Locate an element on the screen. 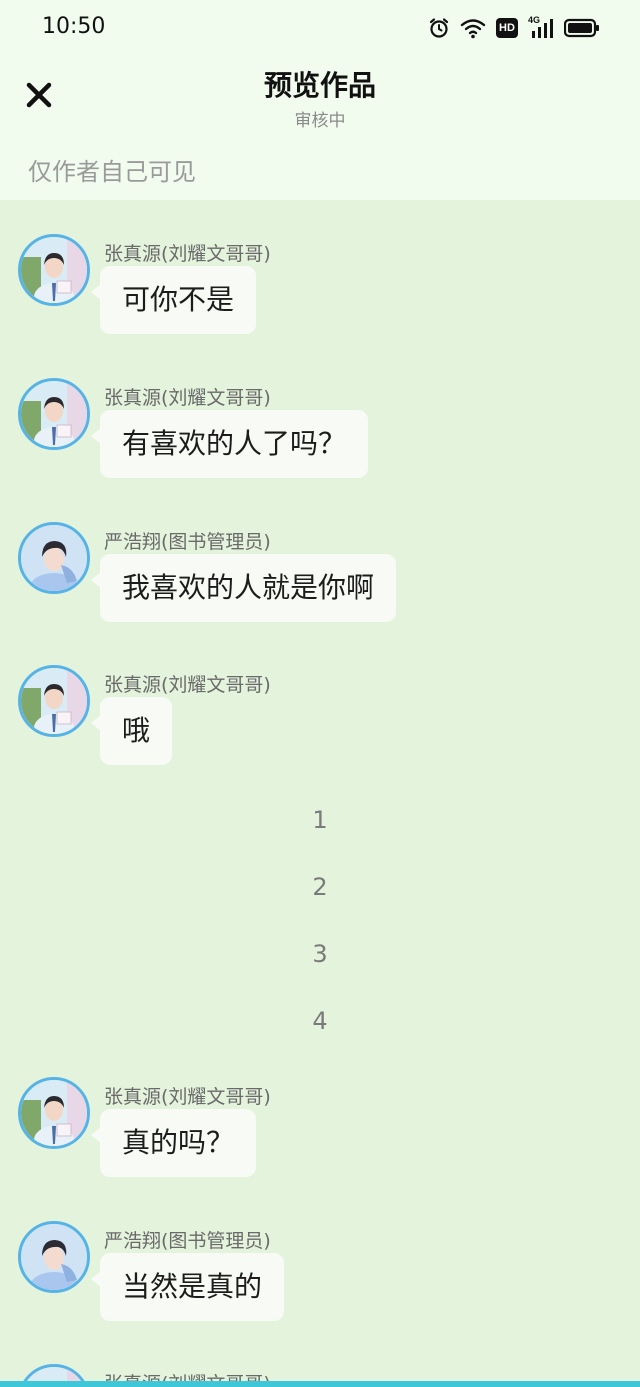 The image size is (640, 1387). battery-icon is located at coordinates (582, 28).